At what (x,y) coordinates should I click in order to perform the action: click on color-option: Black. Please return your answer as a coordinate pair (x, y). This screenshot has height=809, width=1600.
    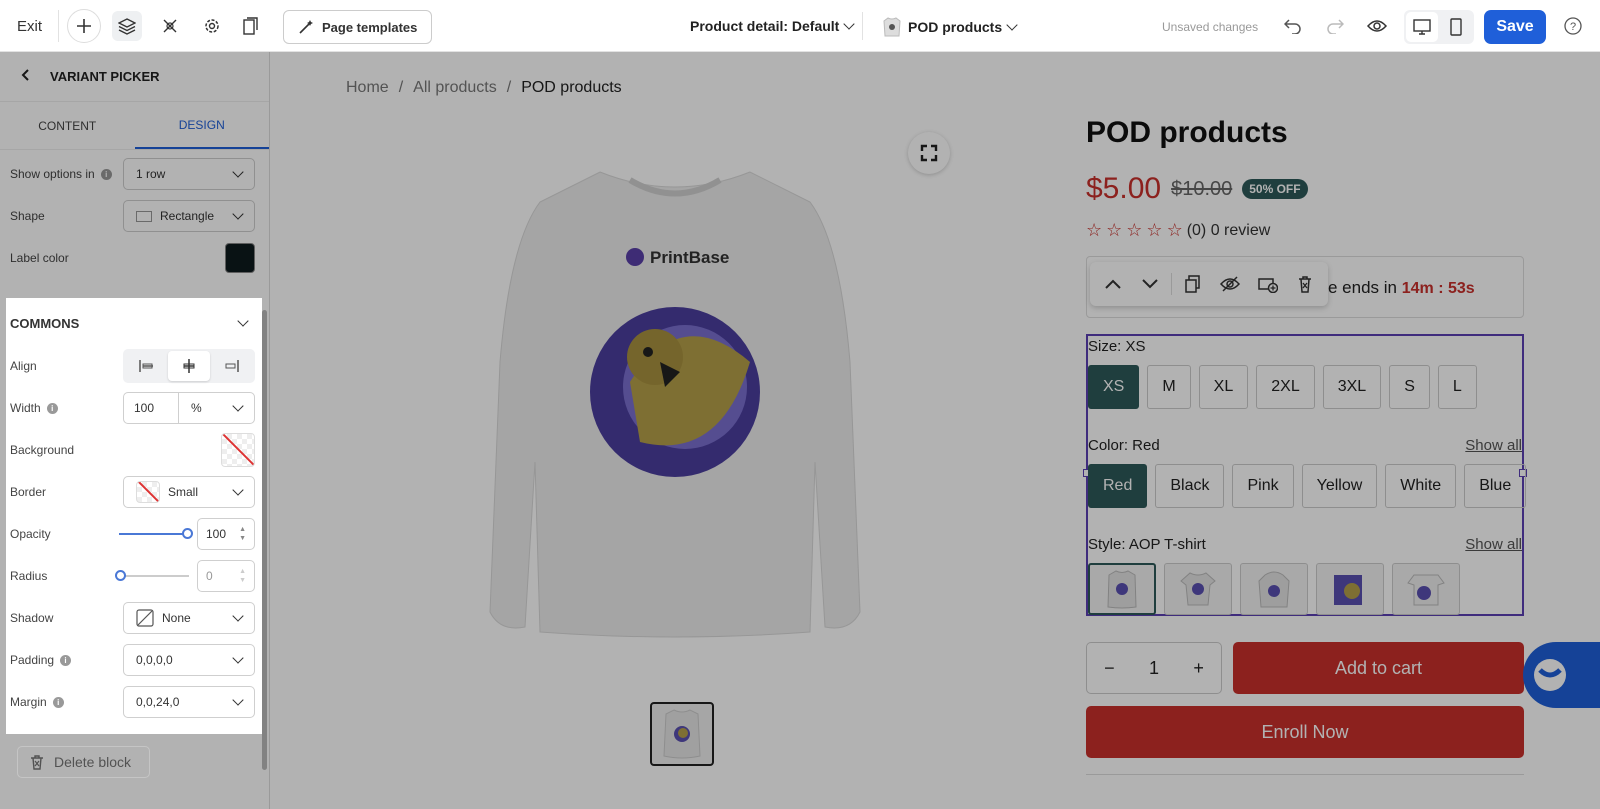
    Looking at the image, I should click on (1190, 486).